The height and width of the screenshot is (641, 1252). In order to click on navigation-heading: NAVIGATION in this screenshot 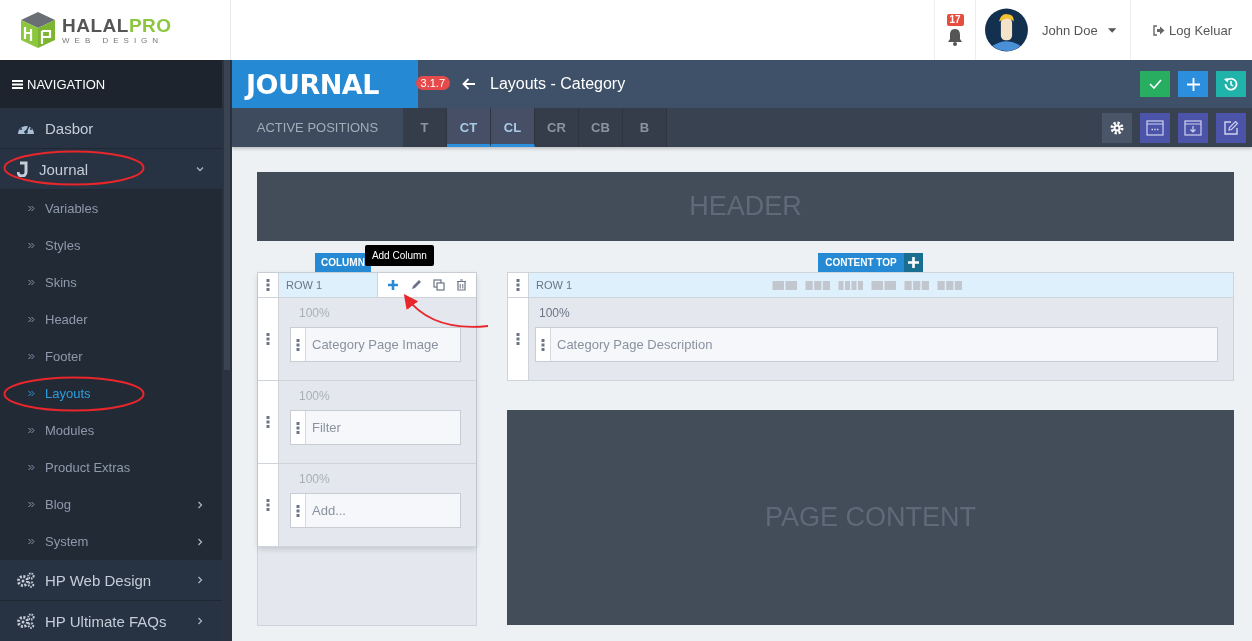, I will do `click(66, 84)`.